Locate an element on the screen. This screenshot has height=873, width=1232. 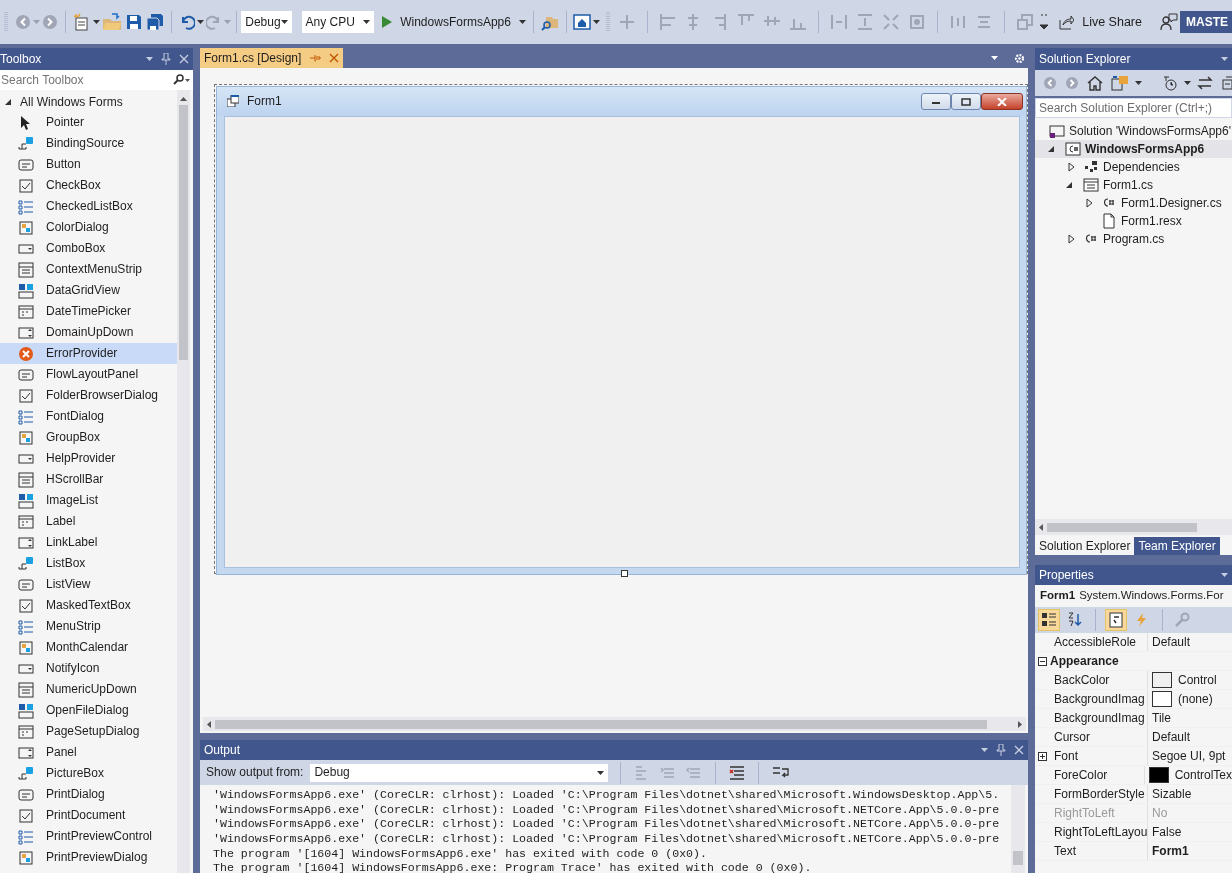
toolbox-item: ContextMenuStrip is located at coordinates (88, 269).